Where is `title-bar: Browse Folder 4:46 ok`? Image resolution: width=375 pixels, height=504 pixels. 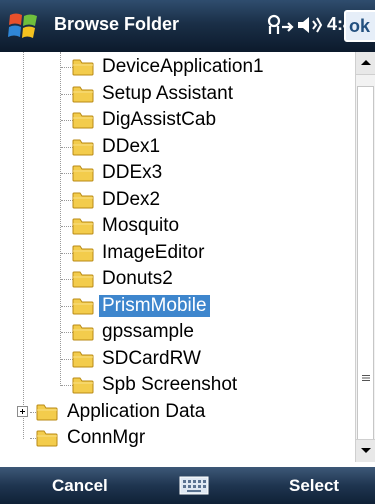 title-bar: Browse Folder 4:46 ok is located at coordinates (187, 26).